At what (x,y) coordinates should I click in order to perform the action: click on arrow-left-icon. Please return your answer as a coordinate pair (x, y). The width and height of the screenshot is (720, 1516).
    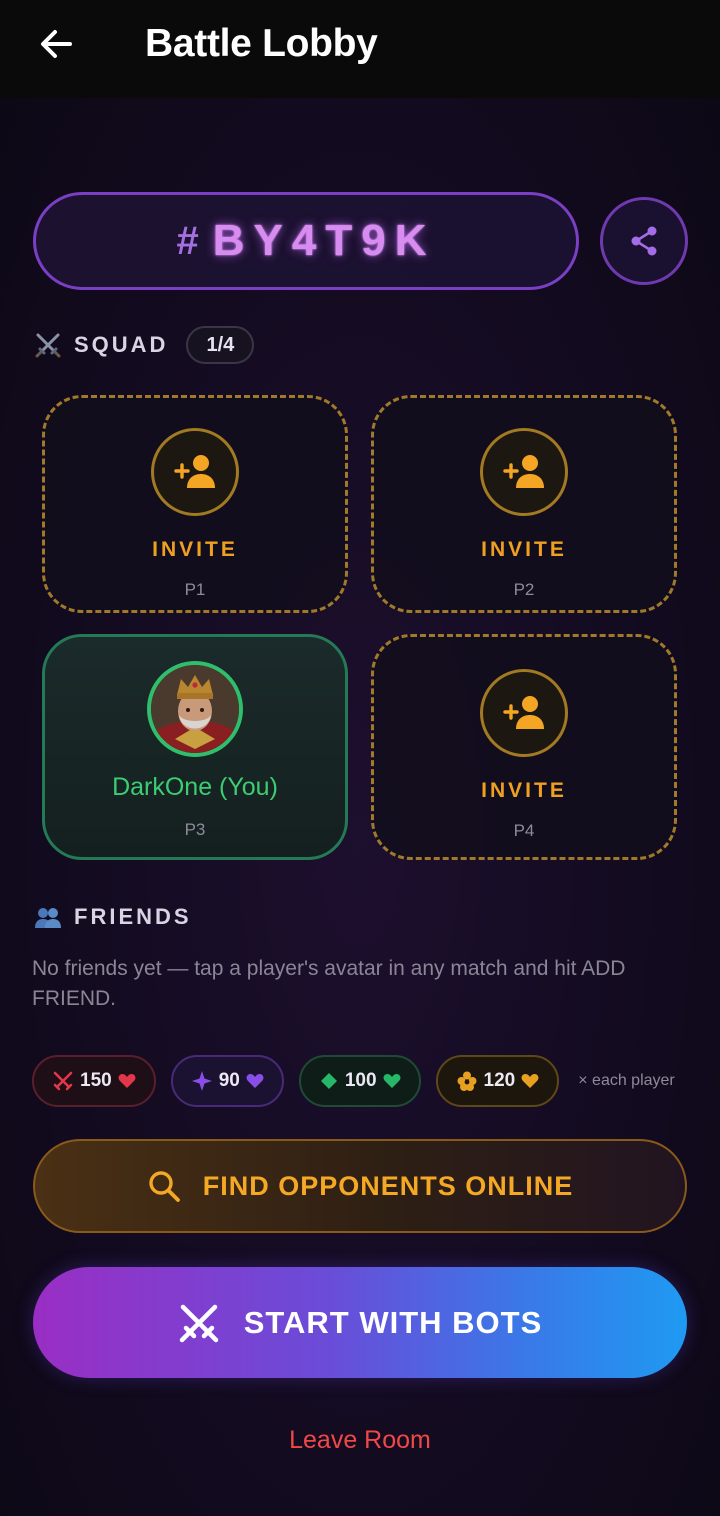
    Looking at the image, I should click on (56, 44).